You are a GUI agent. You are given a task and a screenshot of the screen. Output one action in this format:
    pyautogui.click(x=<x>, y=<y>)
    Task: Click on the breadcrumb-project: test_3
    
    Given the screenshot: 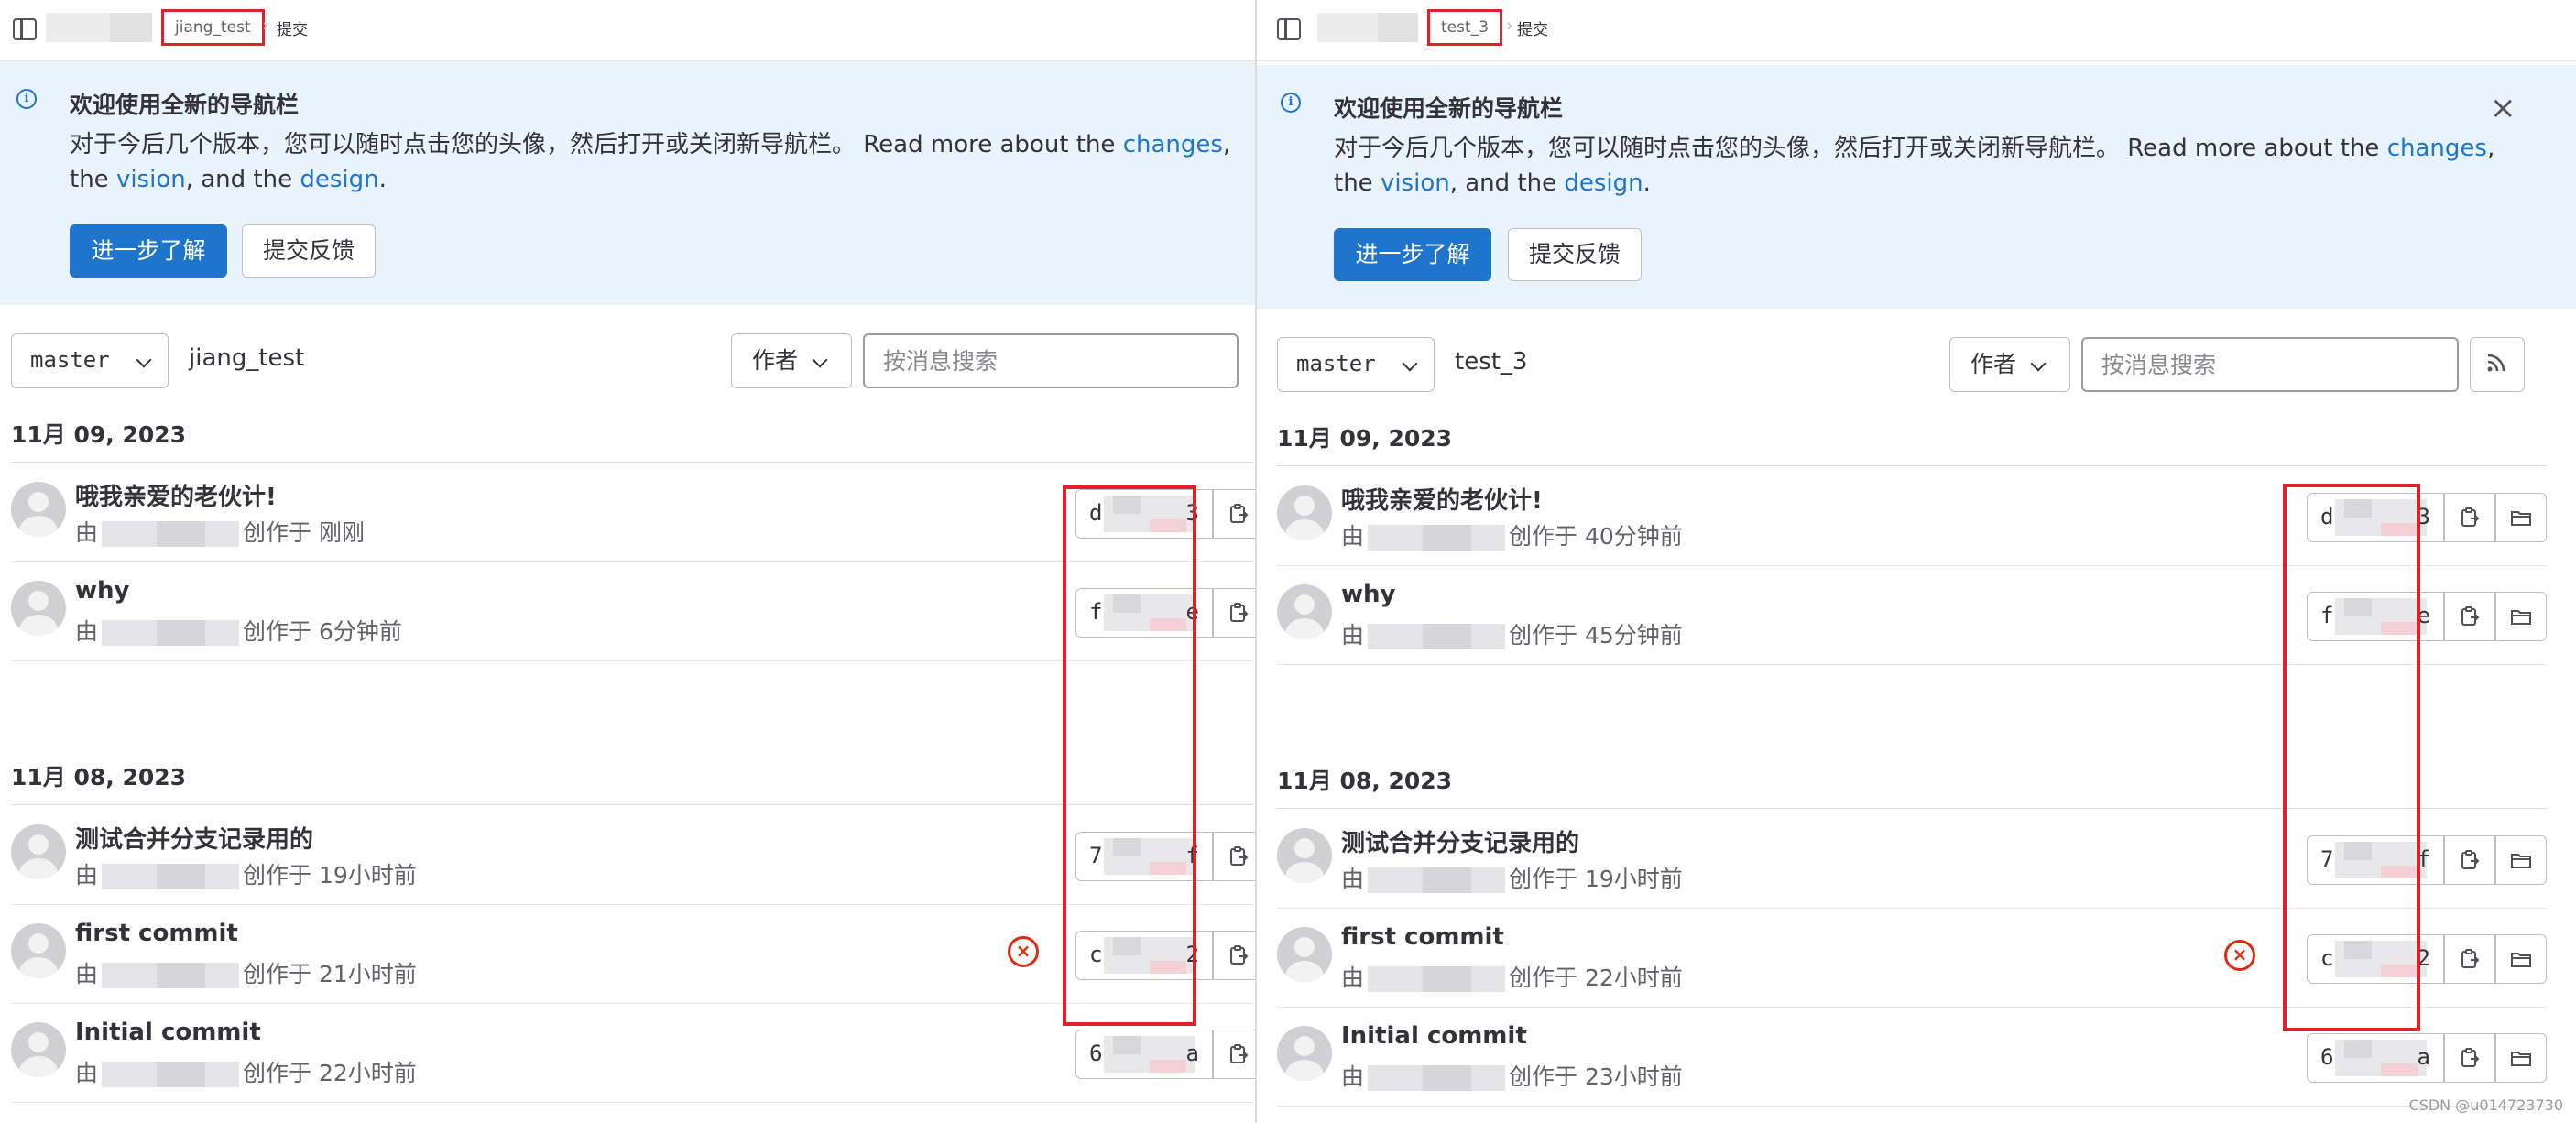 What is the action you would take?
    pyautogui.click(x=1465, y=27)
    